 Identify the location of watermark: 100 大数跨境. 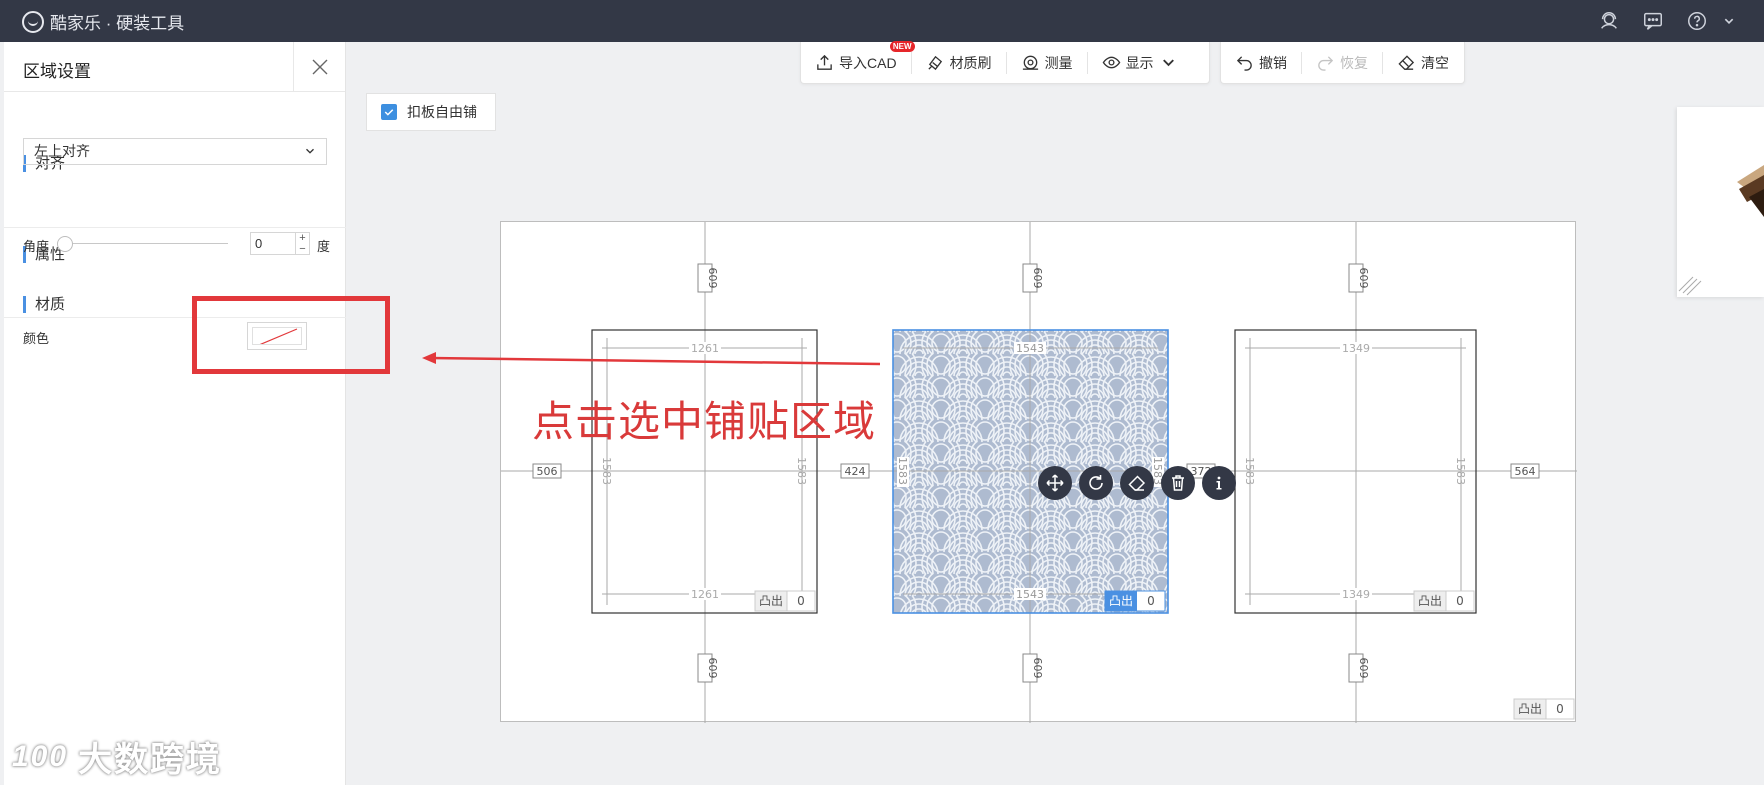
(117, 756).